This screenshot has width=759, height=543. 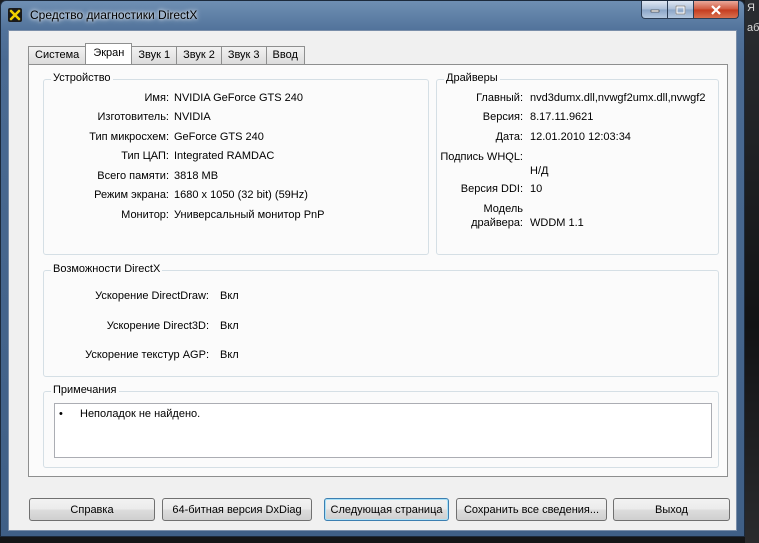 I want to click on maximize-icon, so click(x=680, y=9).